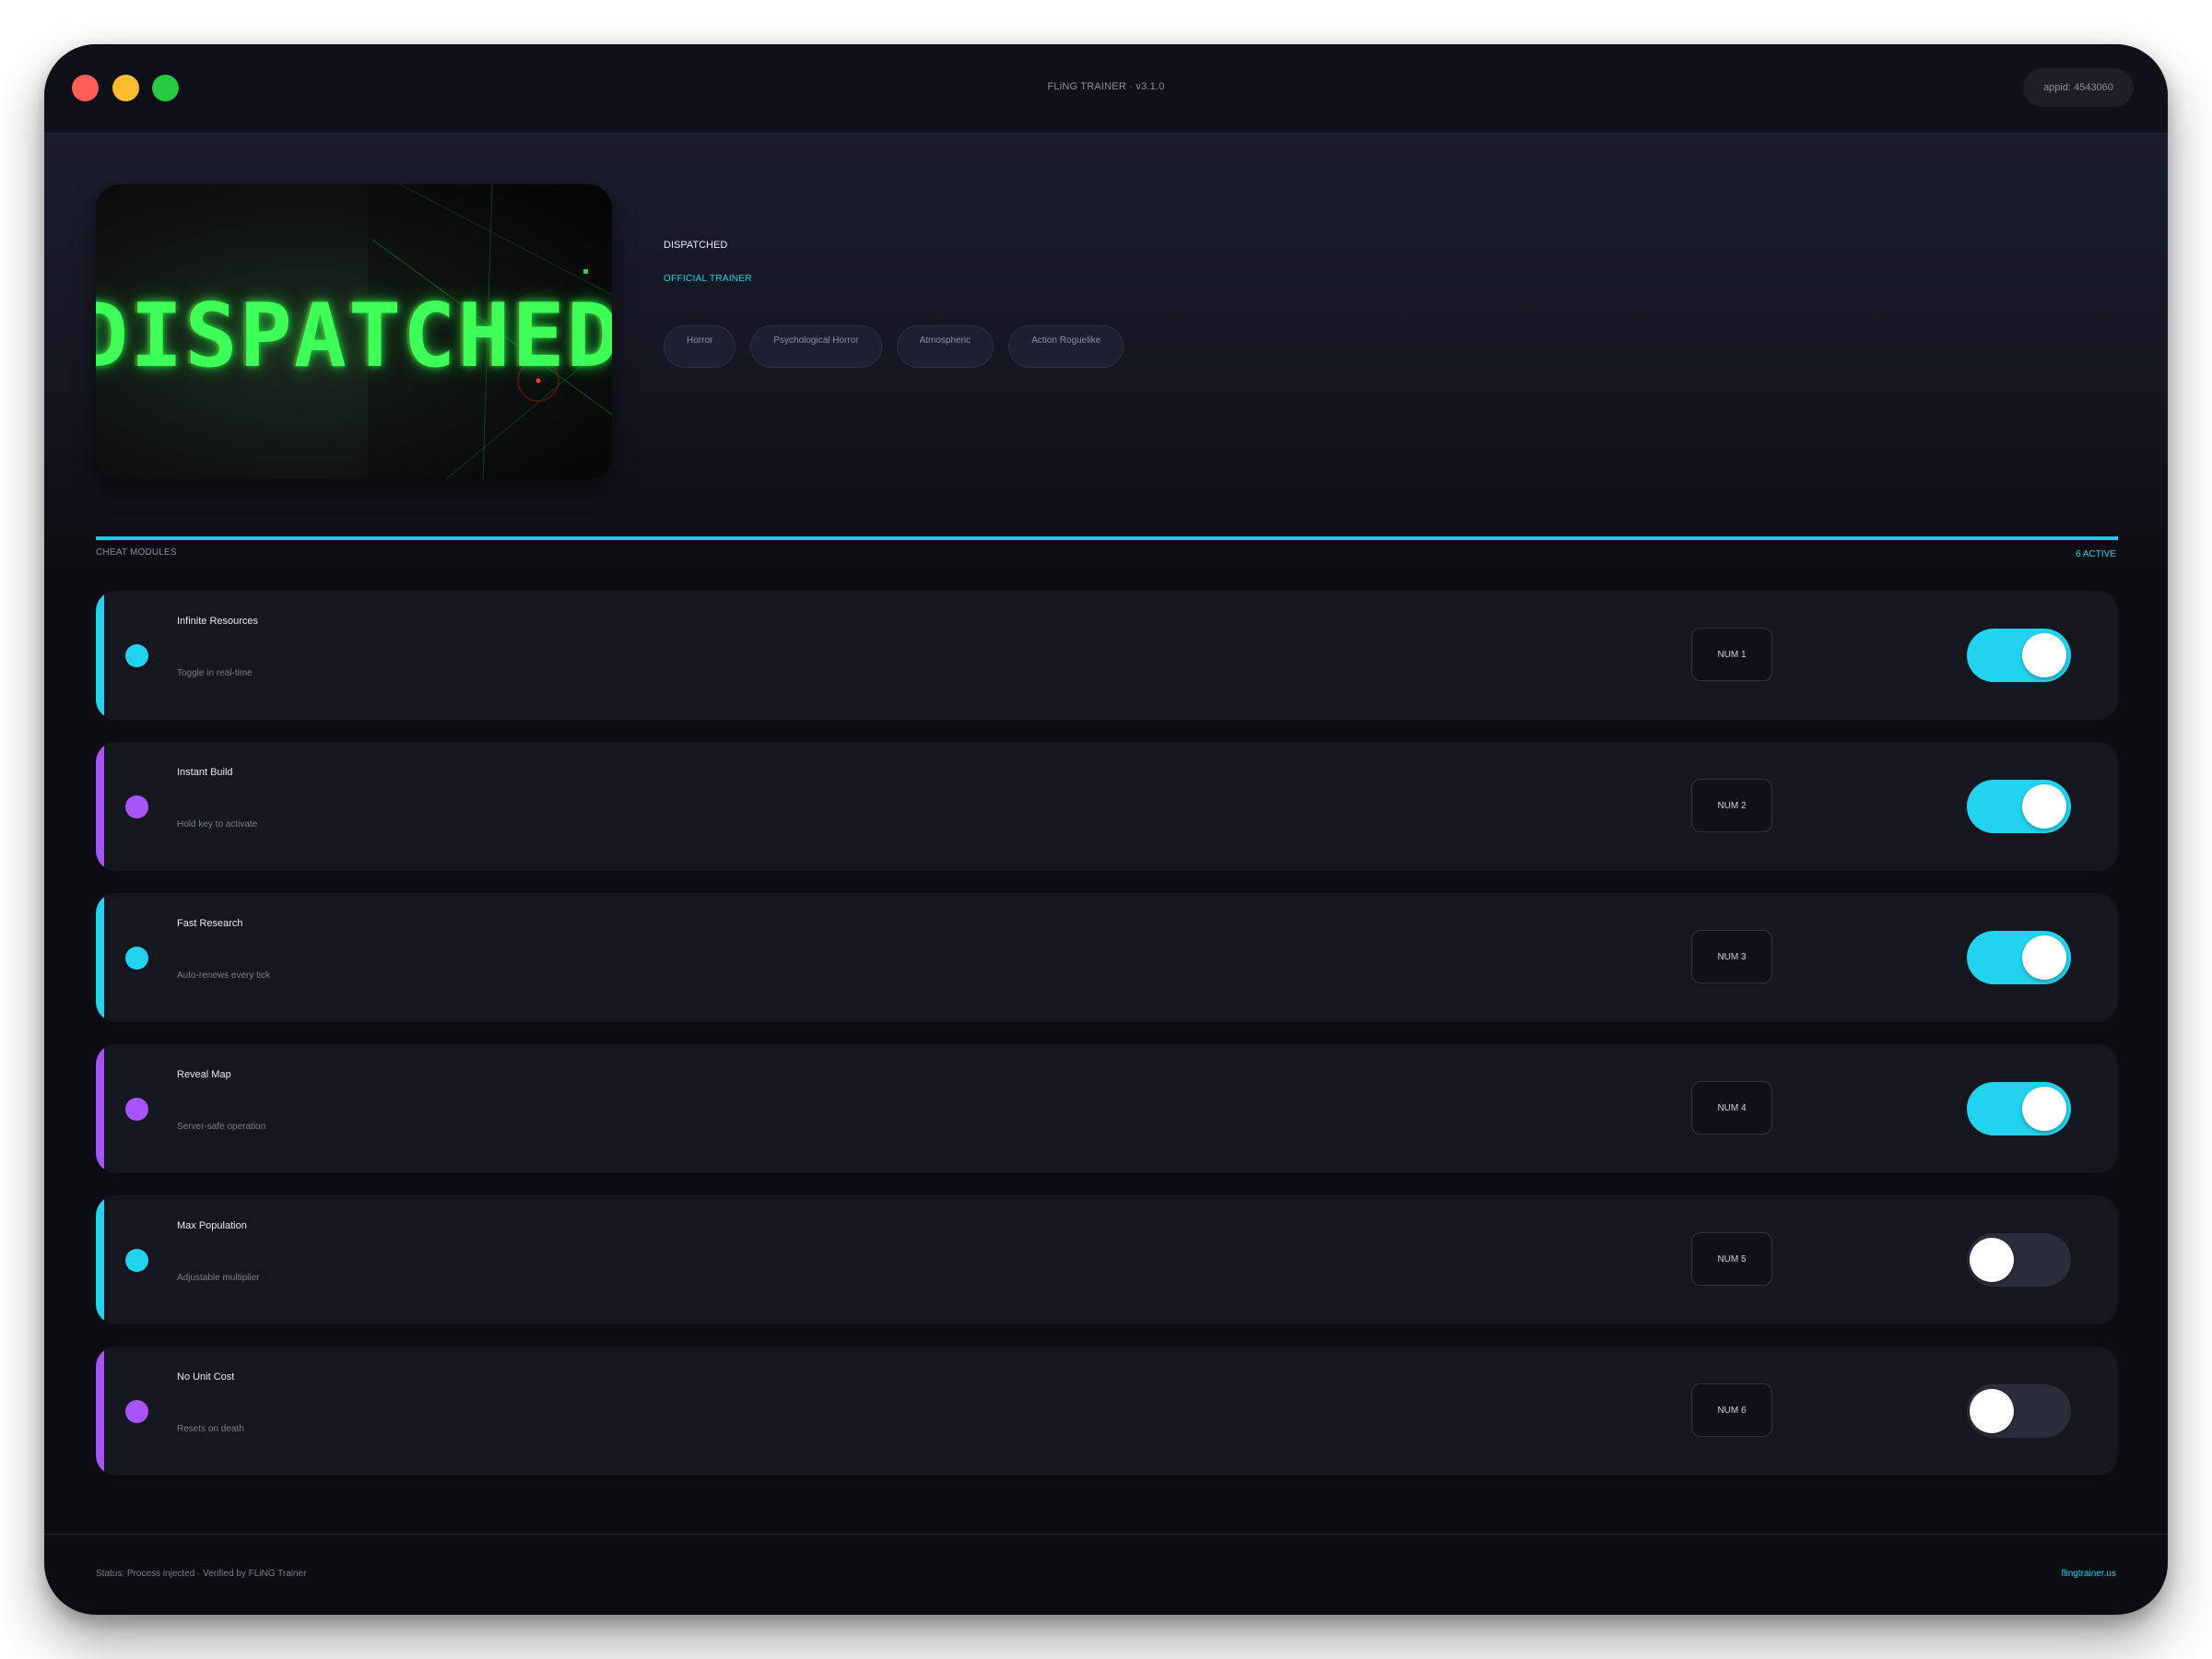 The width and height of the screenshot is (2212, 1659). I want to click on hotkey-button: NUM 4, so click(1731, 1108).